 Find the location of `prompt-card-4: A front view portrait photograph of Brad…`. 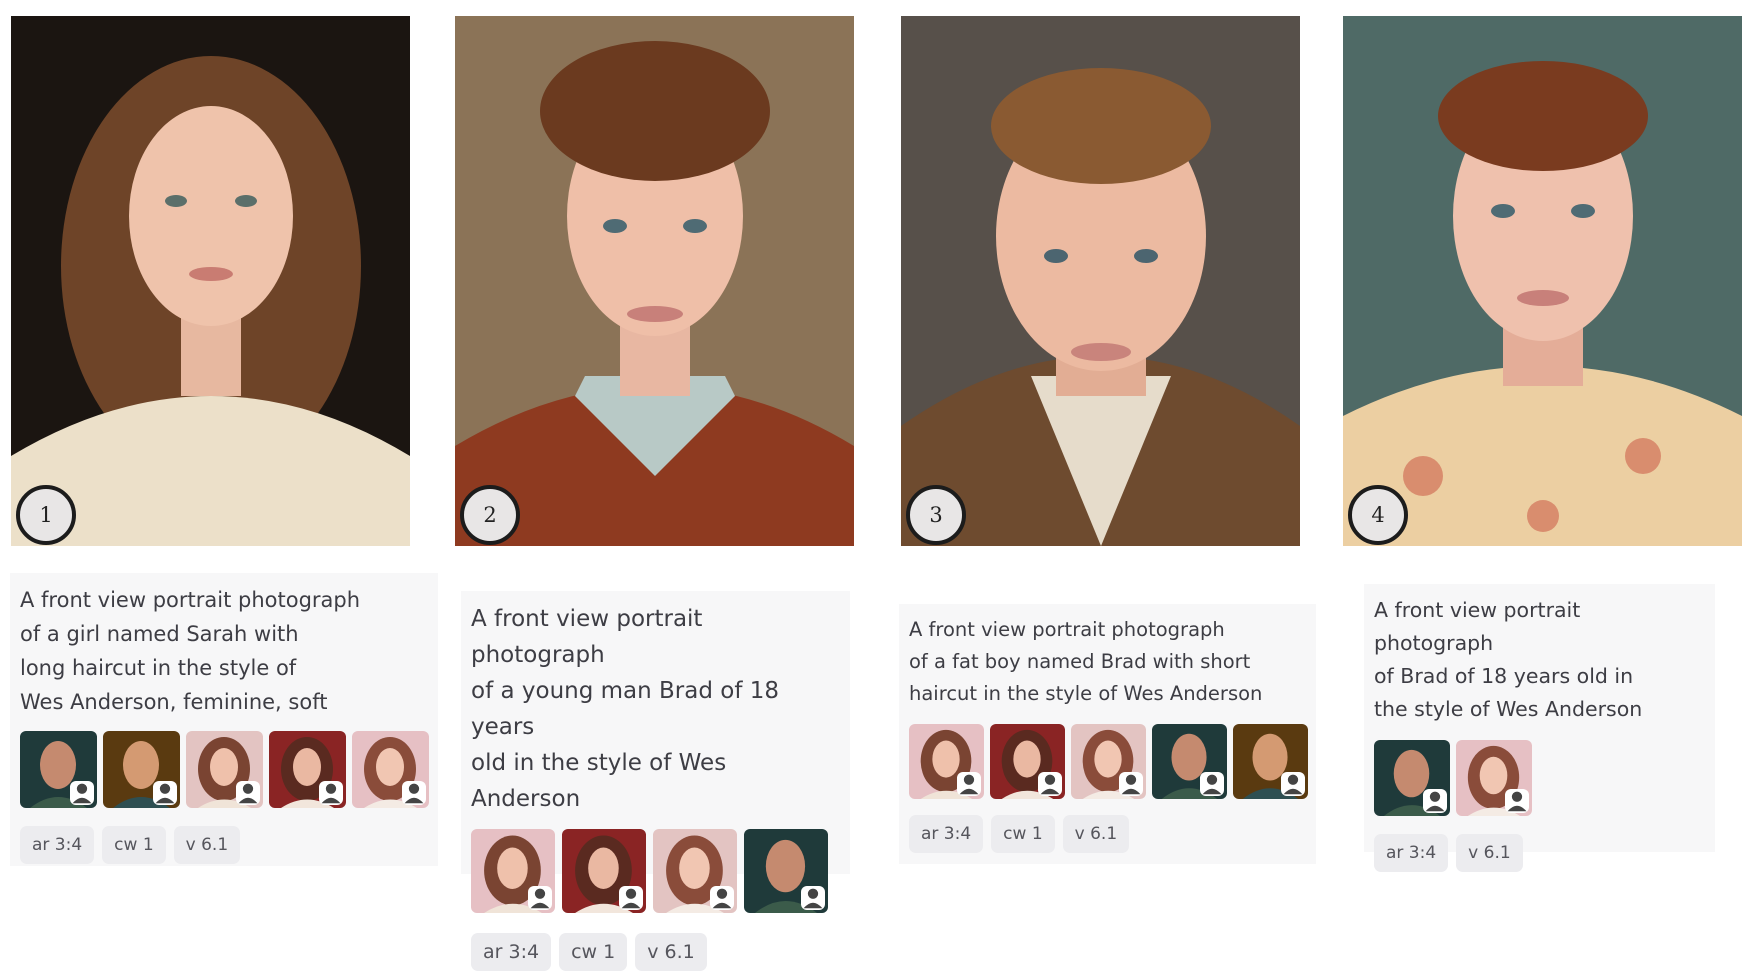

prompt-card-4: A front view portrait photograph of Brad… is located at coordinates (1539, 728).